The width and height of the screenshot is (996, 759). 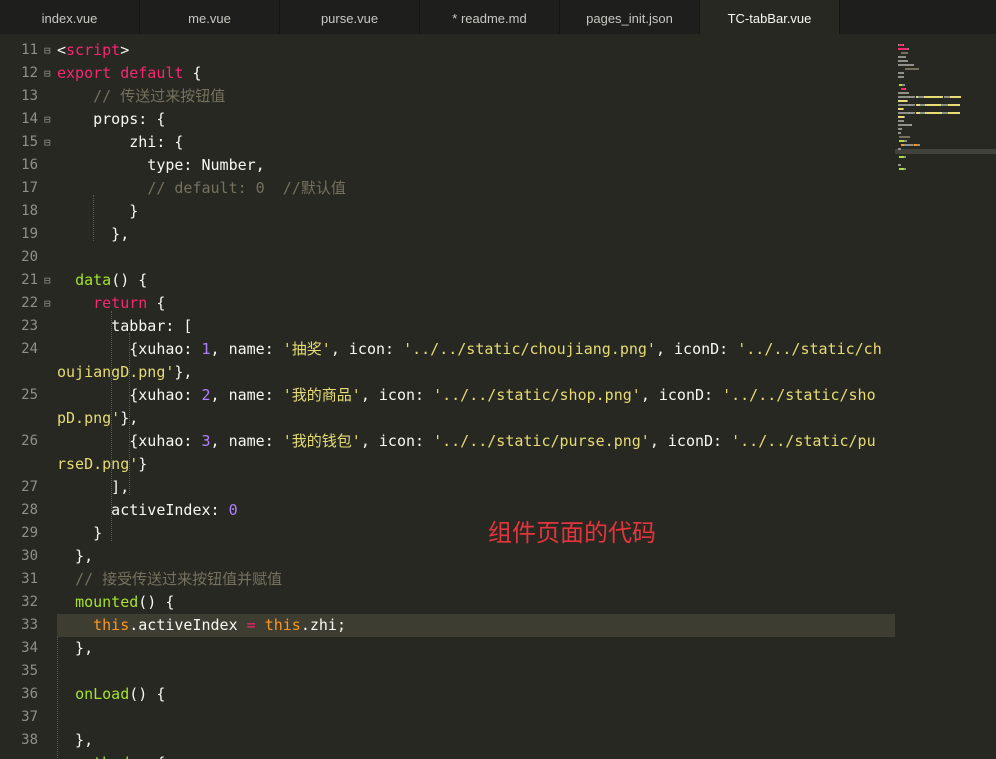 What do you see at coordinates (29, 441) in the screenshot?
I see `line-number: 26` at bounding box center [29, 441].